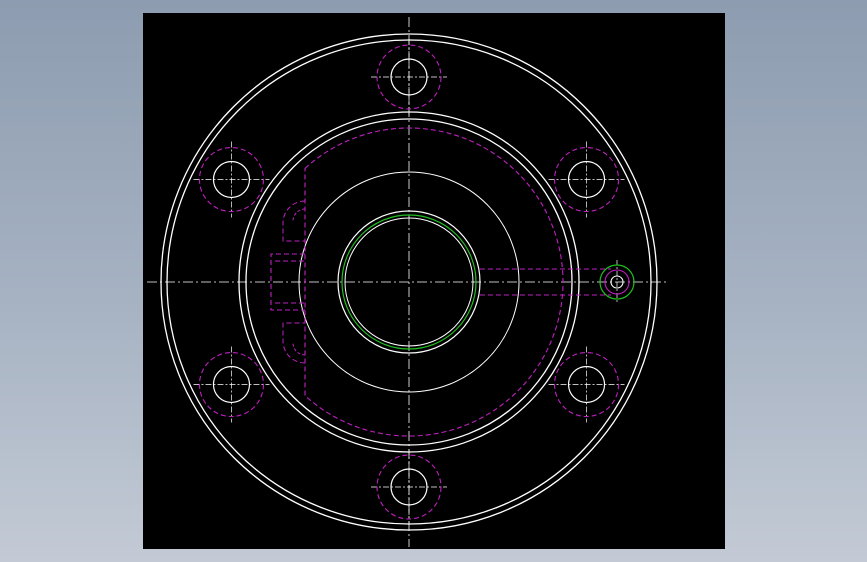 The image size is (867, 562). What do you see at coordinates (299, 215) in the screenshot?
I see `hidden-top-relief-inner` at bounding box center [299, 215].